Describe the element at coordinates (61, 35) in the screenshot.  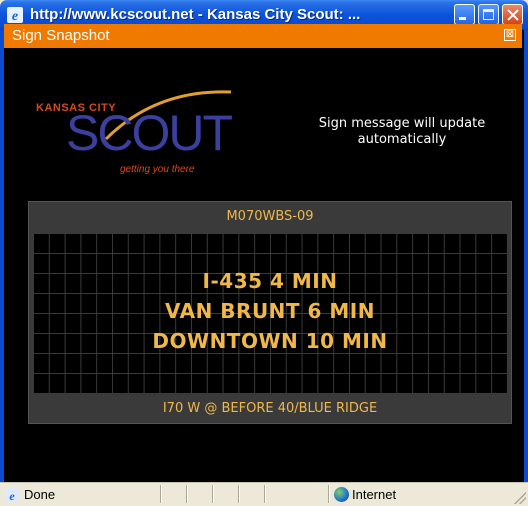
I see `panel-title: Sign Snapshot` at that location.